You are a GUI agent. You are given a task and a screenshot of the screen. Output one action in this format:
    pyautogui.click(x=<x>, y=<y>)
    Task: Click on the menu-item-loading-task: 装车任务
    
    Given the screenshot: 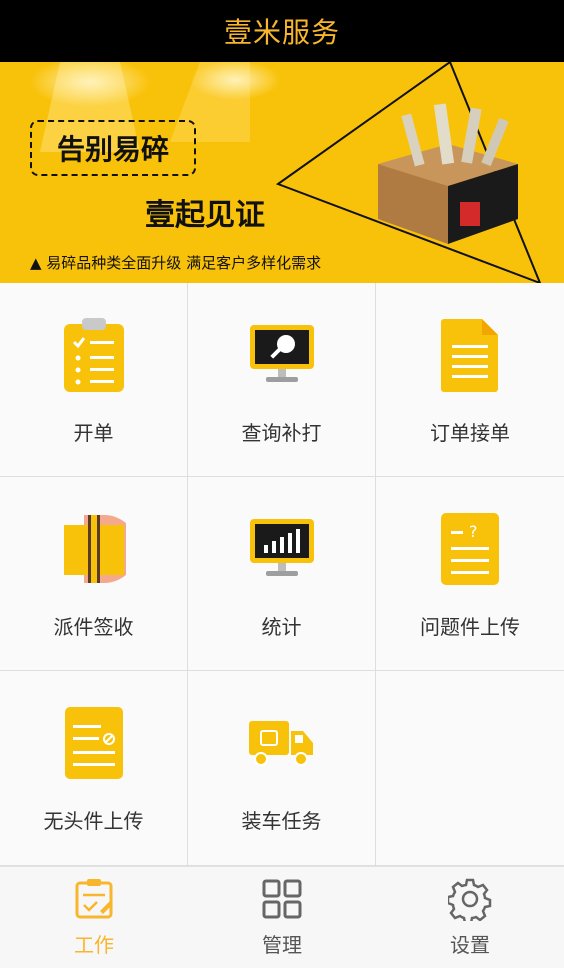 What is the action you would take?
    pyautogui.click(x=282, y=768)
    